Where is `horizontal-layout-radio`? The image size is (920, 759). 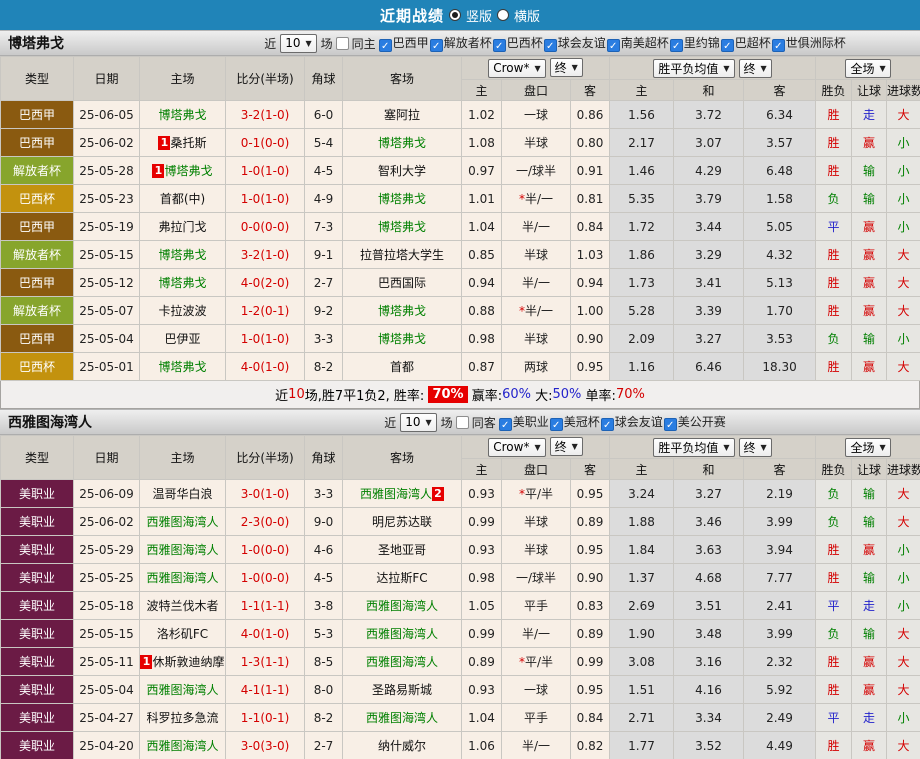
horizontal-layout-radio is located at coordinates (503, 15).